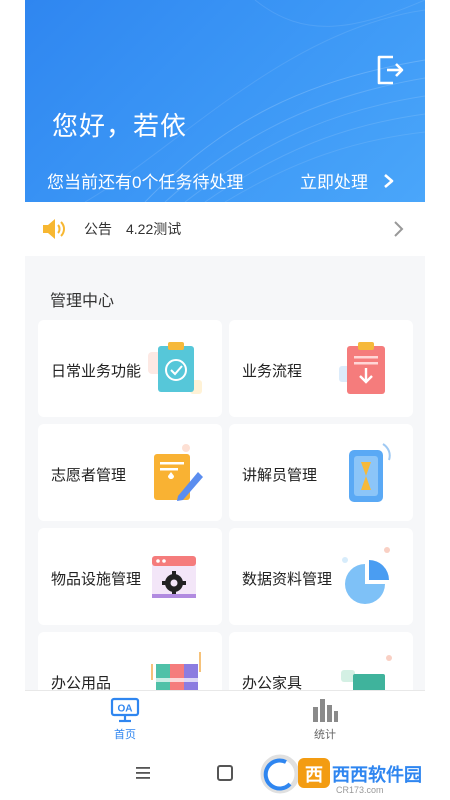  What do you see at coordinates (143, 773) in the screenshot?
I see `menu-icon` at bounding box center [143, 773].